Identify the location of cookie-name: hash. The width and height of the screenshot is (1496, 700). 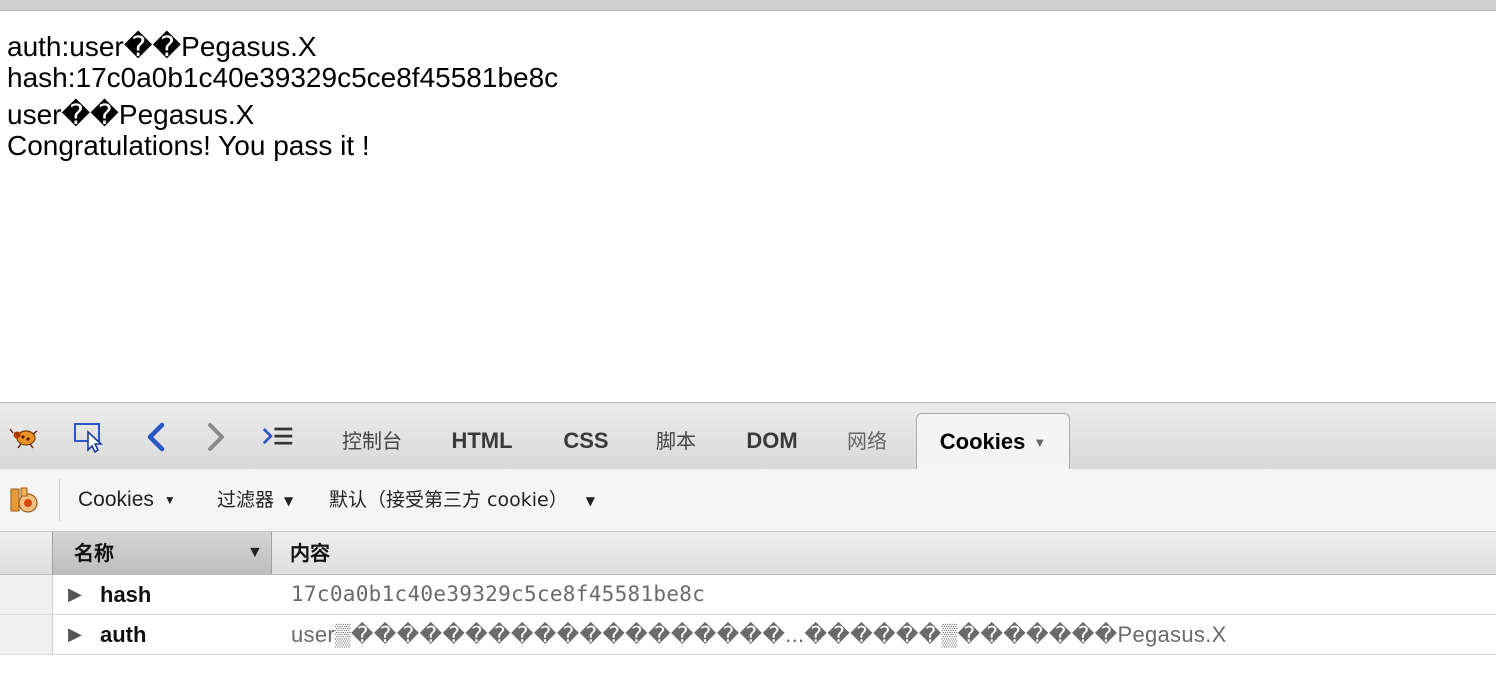
(126, 594).